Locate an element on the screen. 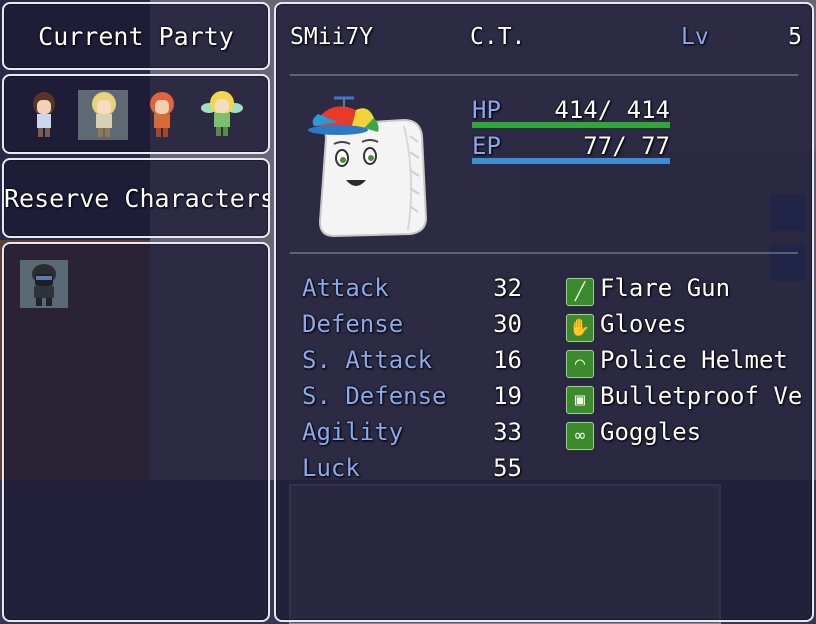 This screenshot has width=816, height=624. ep-label: EP is located at coordinates (486, 146).